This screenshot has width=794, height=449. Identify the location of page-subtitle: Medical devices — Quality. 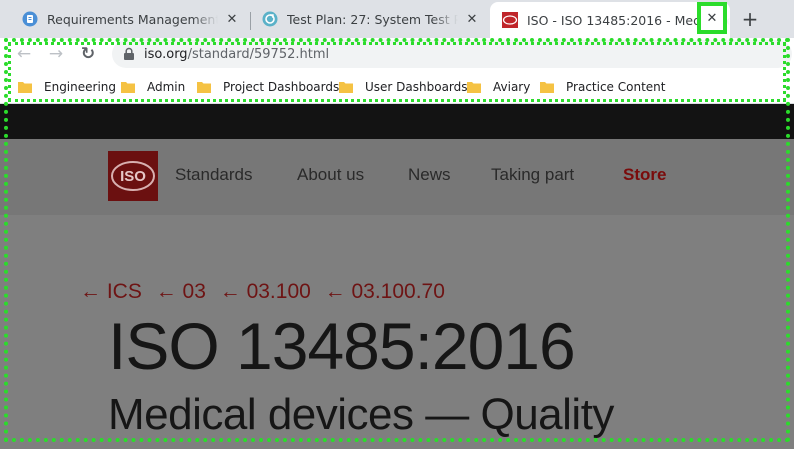
(361, 414).